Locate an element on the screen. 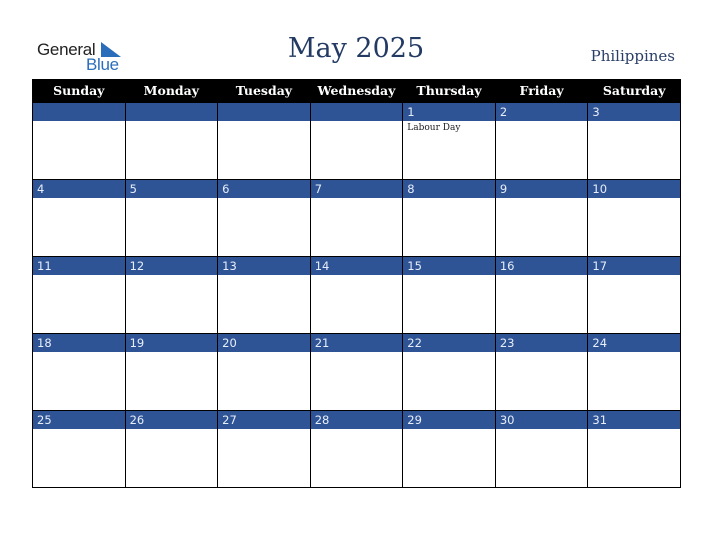 Image resolution: width=712 pixels, height=550 pixels. week-row: 1 Labour Day 2 3 is located at coordinates (356, 141).